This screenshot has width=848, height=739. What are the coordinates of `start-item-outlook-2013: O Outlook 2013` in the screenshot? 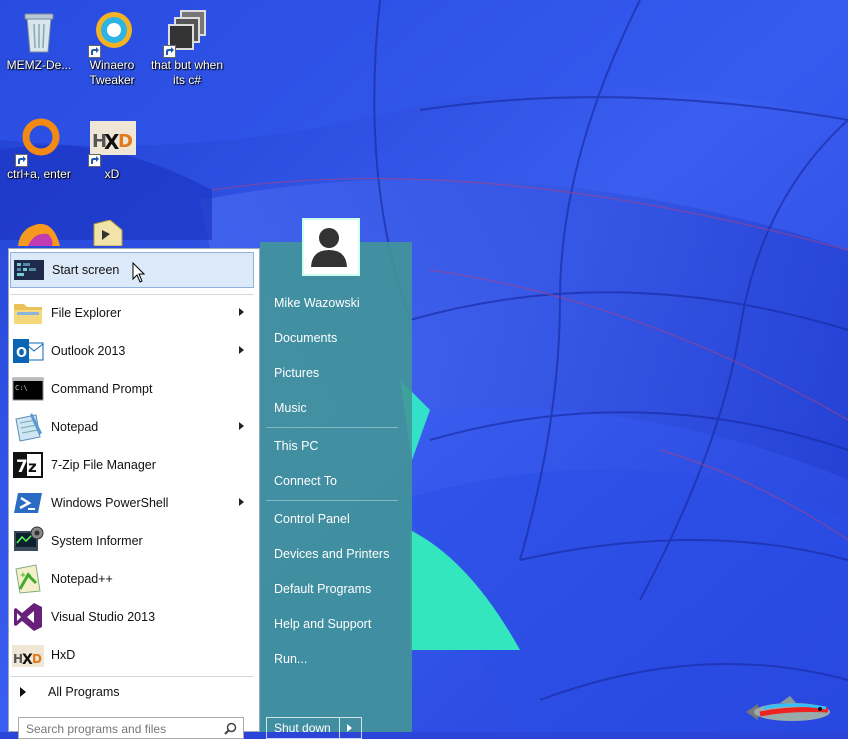 It's located at (132, 351).